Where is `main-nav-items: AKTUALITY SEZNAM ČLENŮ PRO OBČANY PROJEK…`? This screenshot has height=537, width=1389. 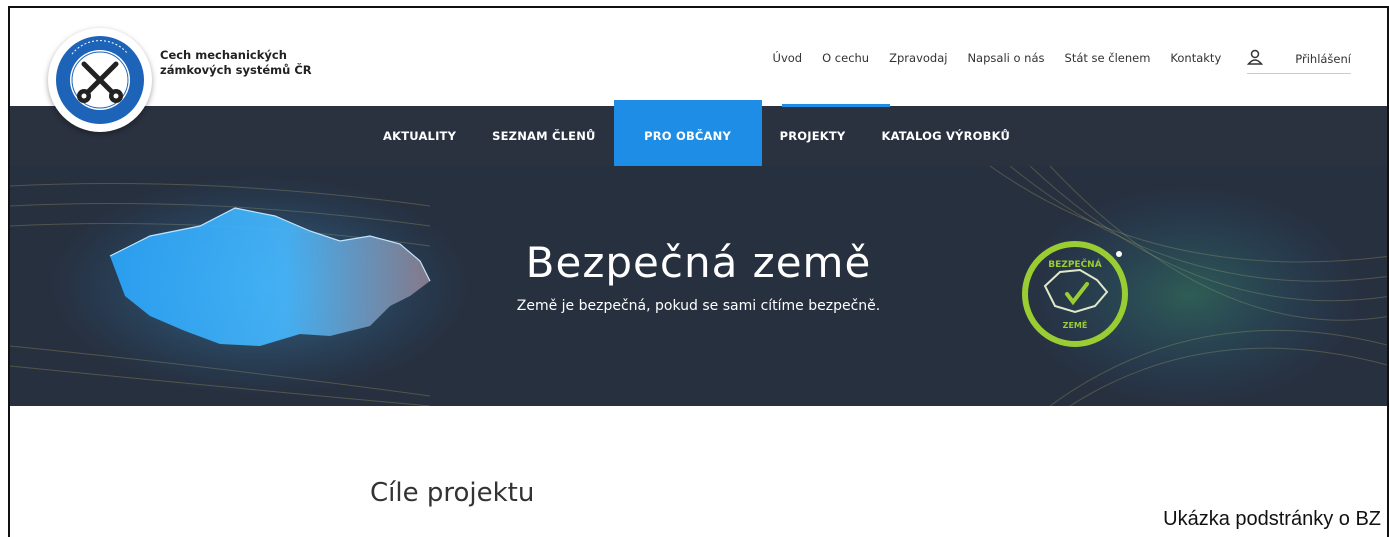 main-nav-items: AKTUALITY SEZNAM ČLENŮ PRO OBČANY PROJEK… is located at coordinates (696, 133).